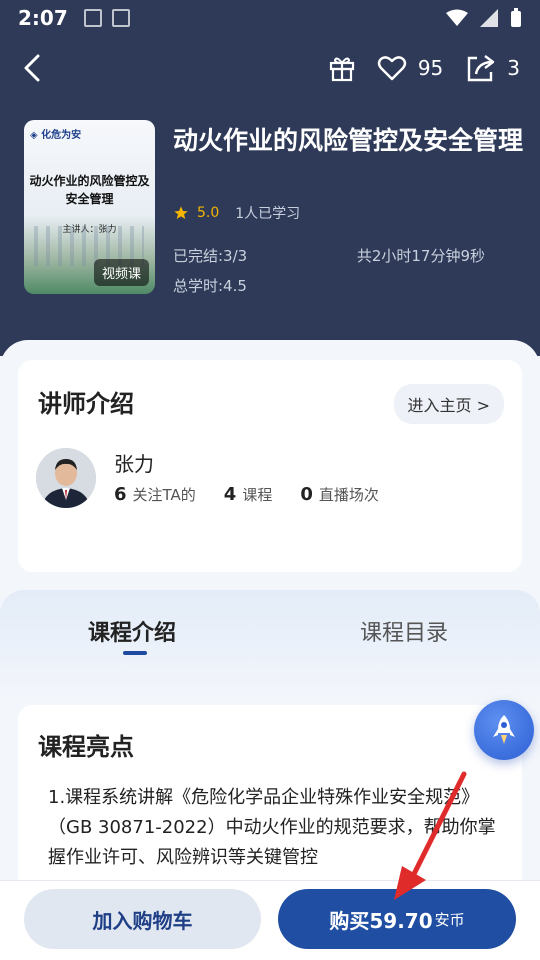 This screenshot has width=540, height=960. What do you see at coordinates (268, 214) in the screenshot?
I see `learner-count: 1人已学习` at bounding box center [268, 214].